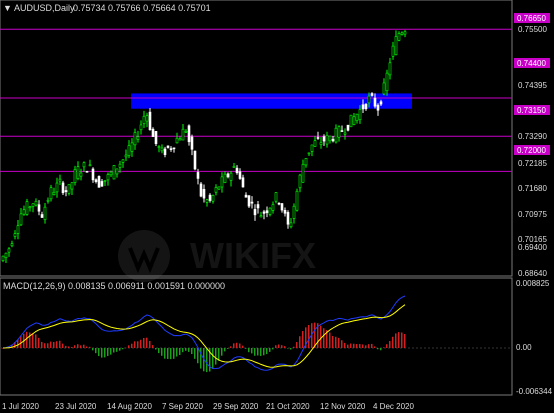 The height and width of the screenshot is (413, 554). What do you see at coordinates (524, 347) in the screenshot?
I see `macd-tick: 0.00` at bounding box center [524, 347].